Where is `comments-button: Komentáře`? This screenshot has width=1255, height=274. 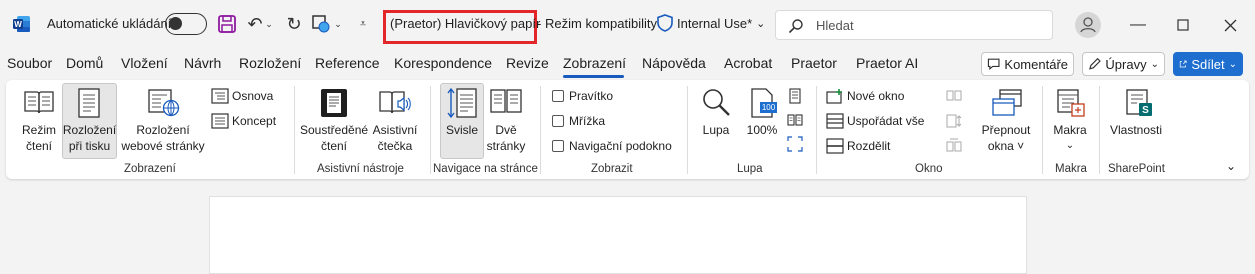
comments-button: Komentáře is located at coordinates (1027, 64).